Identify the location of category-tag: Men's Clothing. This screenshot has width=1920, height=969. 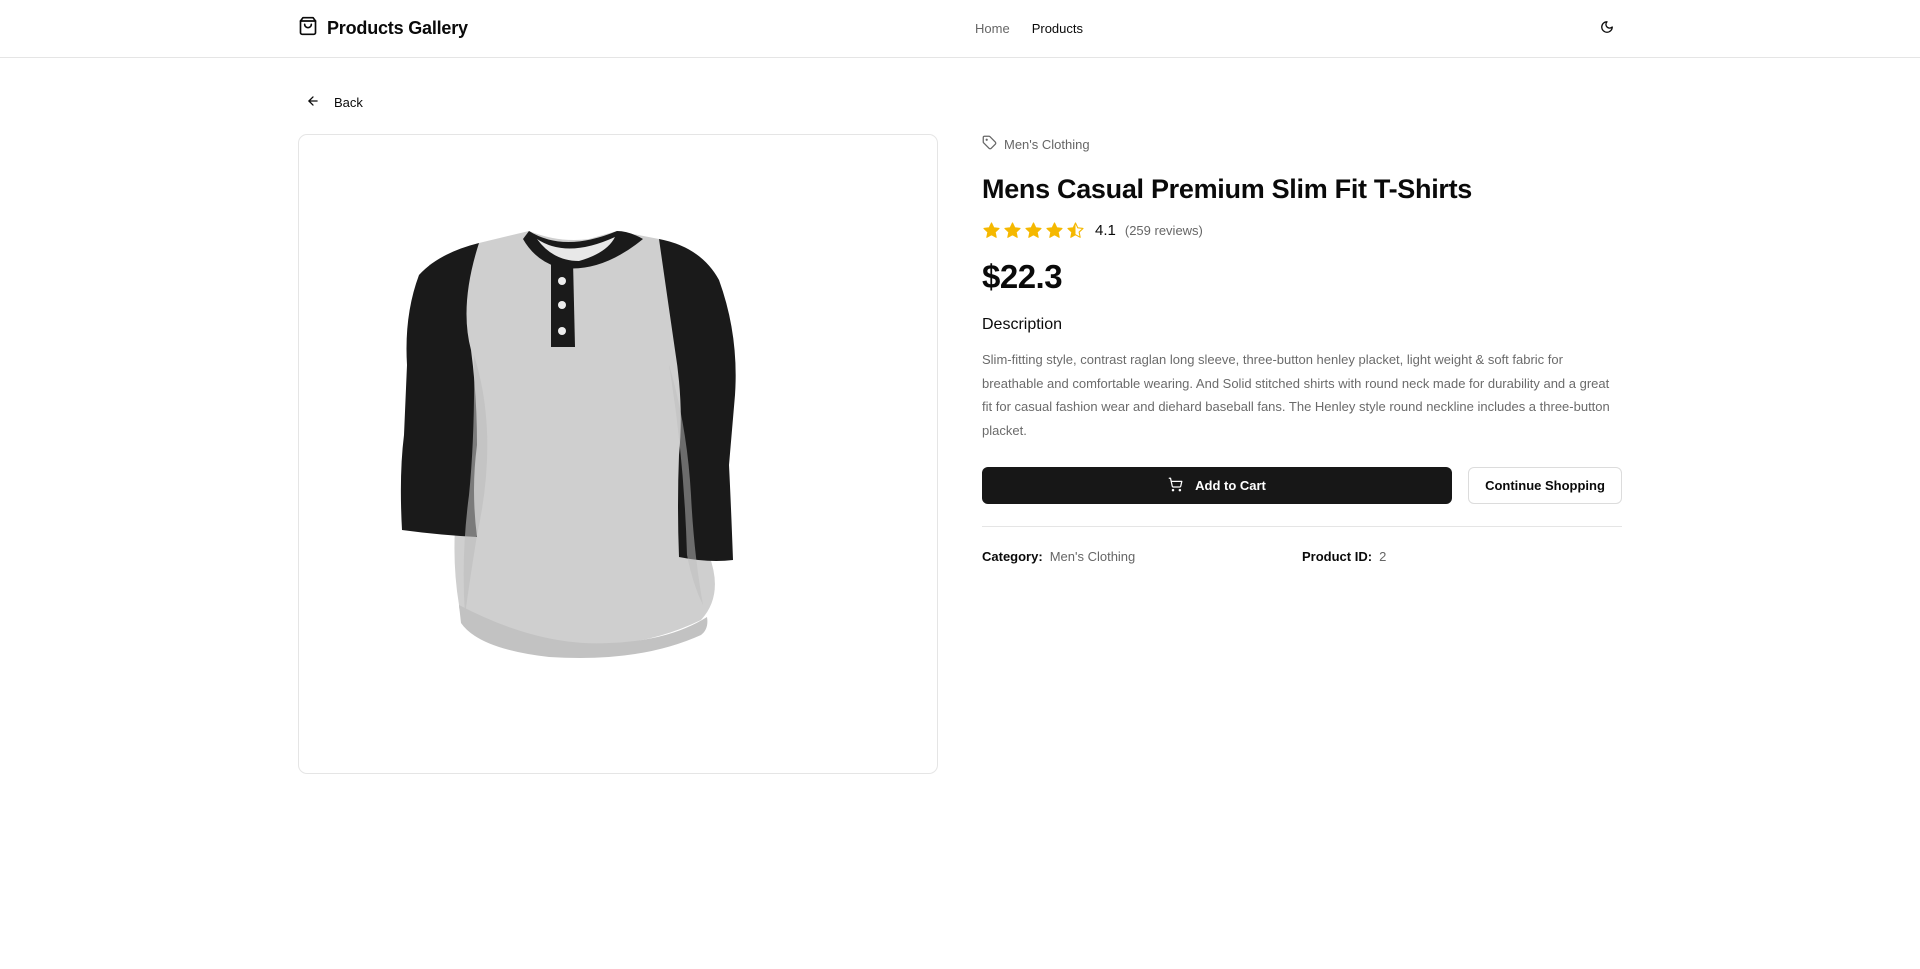
(1302, 144).